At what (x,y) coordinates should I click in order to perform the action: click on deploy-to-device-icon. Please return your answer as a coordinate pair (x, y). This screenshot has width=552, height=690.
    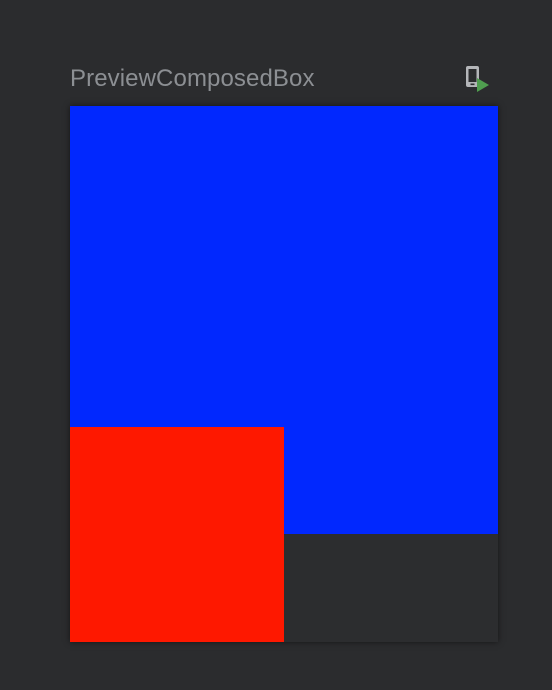
    Looking at the image, I should click on (477, 79).